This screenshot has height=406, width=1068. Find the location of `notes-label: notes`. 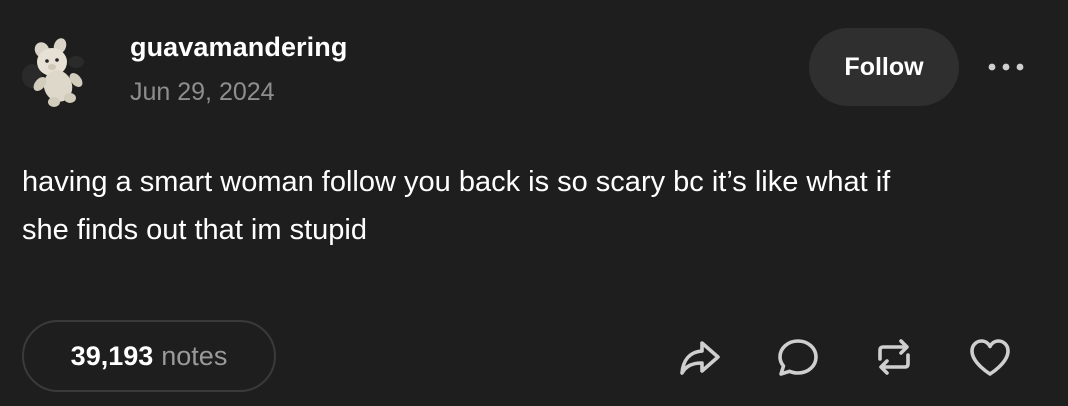

notes-label: notes is located at coordinates (194, 355).